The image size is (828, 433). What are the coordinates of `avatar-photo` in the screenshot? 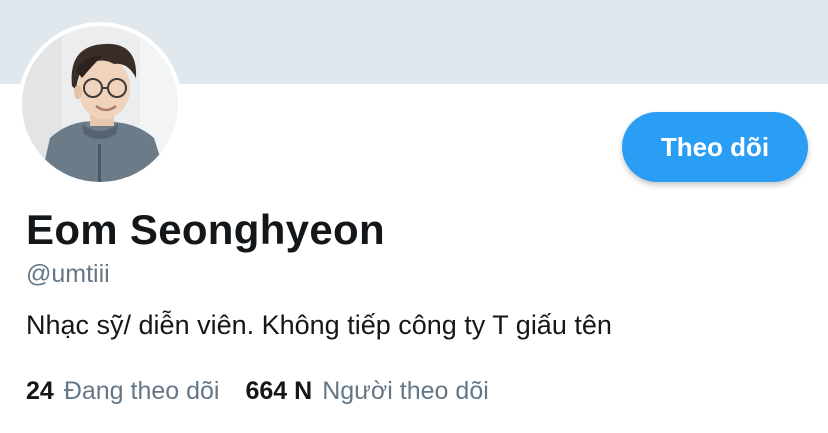 It's located at (100, 104).